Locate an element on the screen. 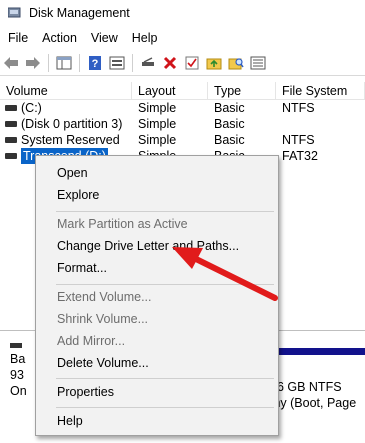  list-header: Volume Layout Type File System is located at coordinates (182, 91).